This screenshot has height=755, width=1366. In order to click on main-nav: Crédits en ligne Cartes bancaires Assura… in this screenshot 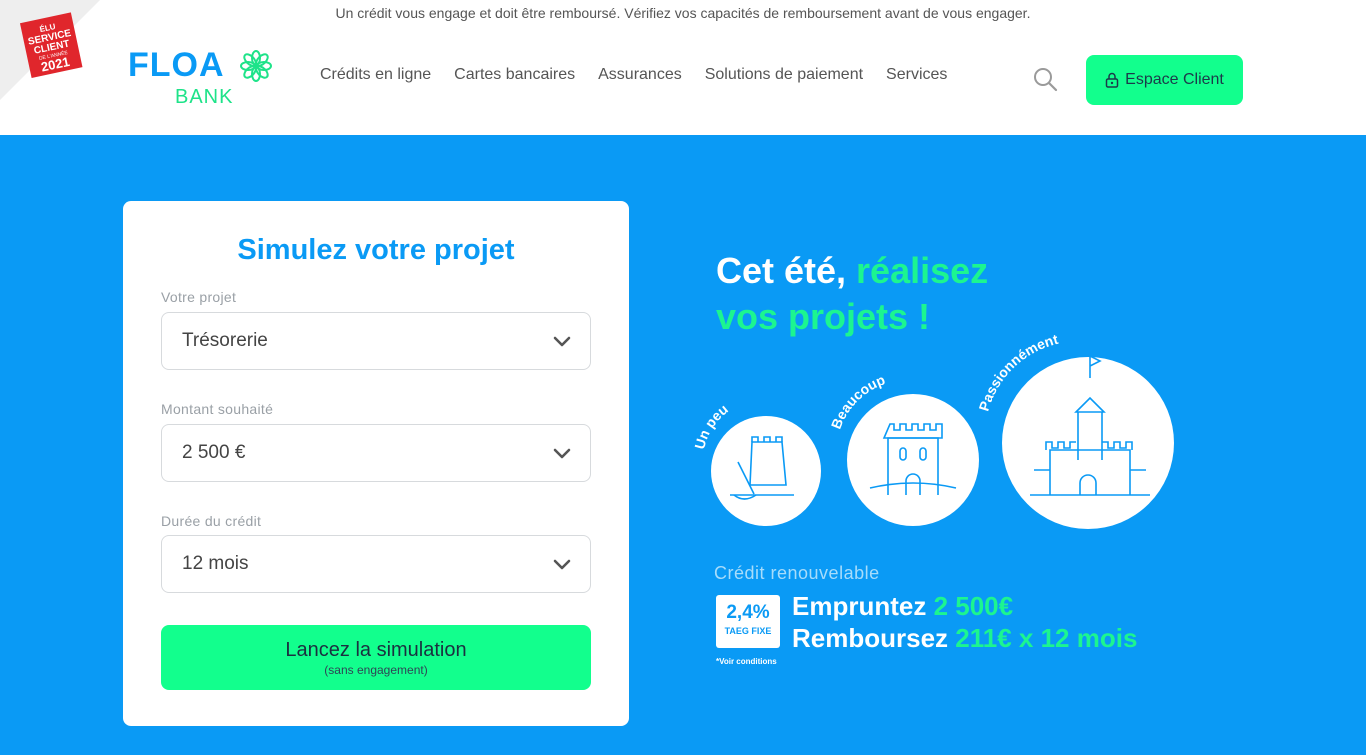, I will do `click(645, 75)`.